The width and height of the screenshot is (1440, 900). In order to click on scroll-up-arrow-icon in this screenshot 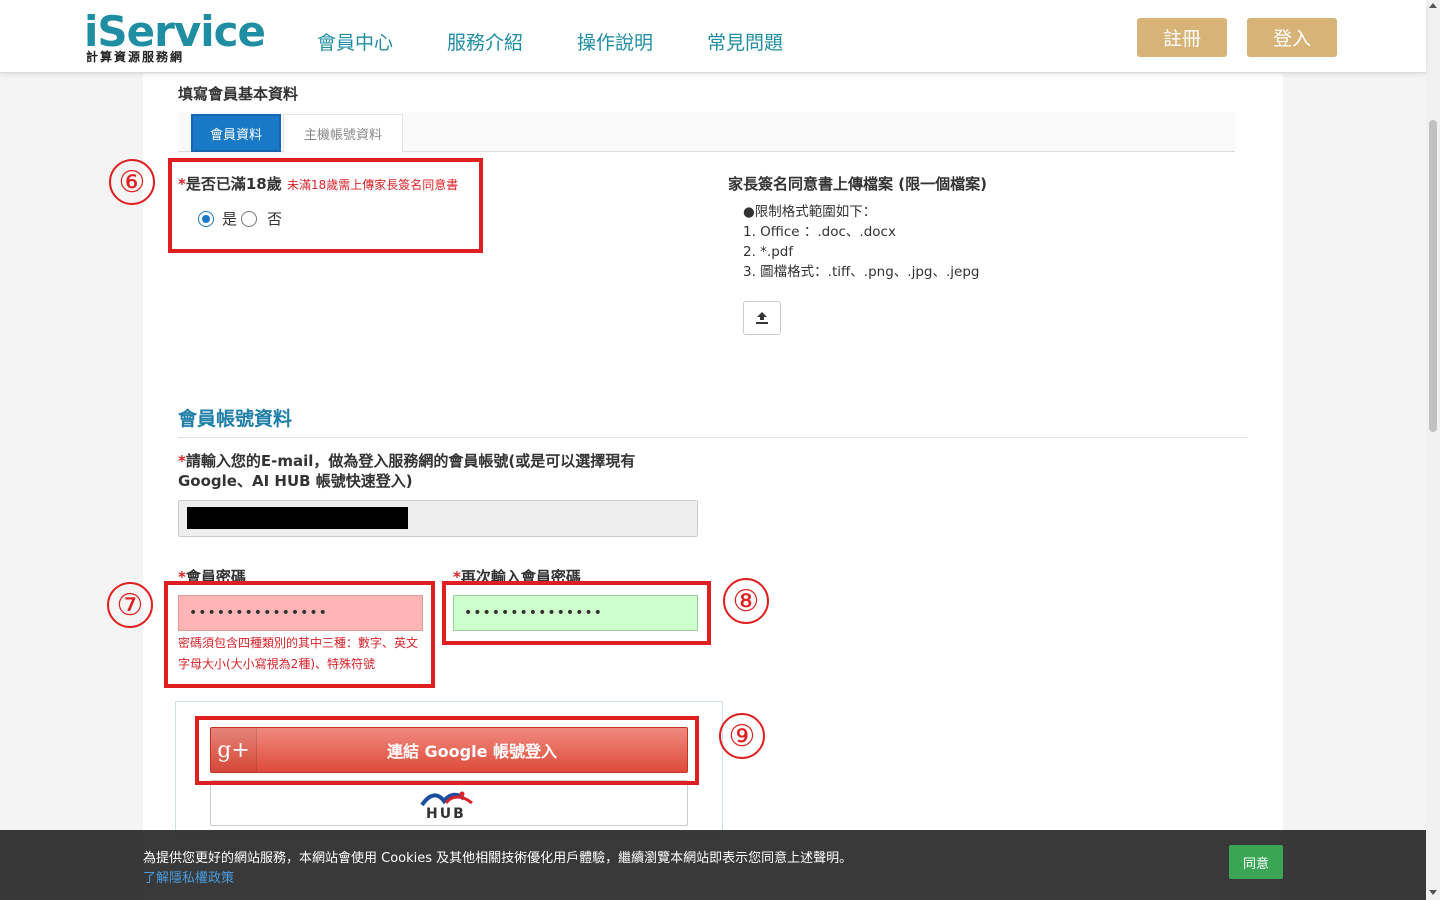, I will do `click(1433, 5)`.